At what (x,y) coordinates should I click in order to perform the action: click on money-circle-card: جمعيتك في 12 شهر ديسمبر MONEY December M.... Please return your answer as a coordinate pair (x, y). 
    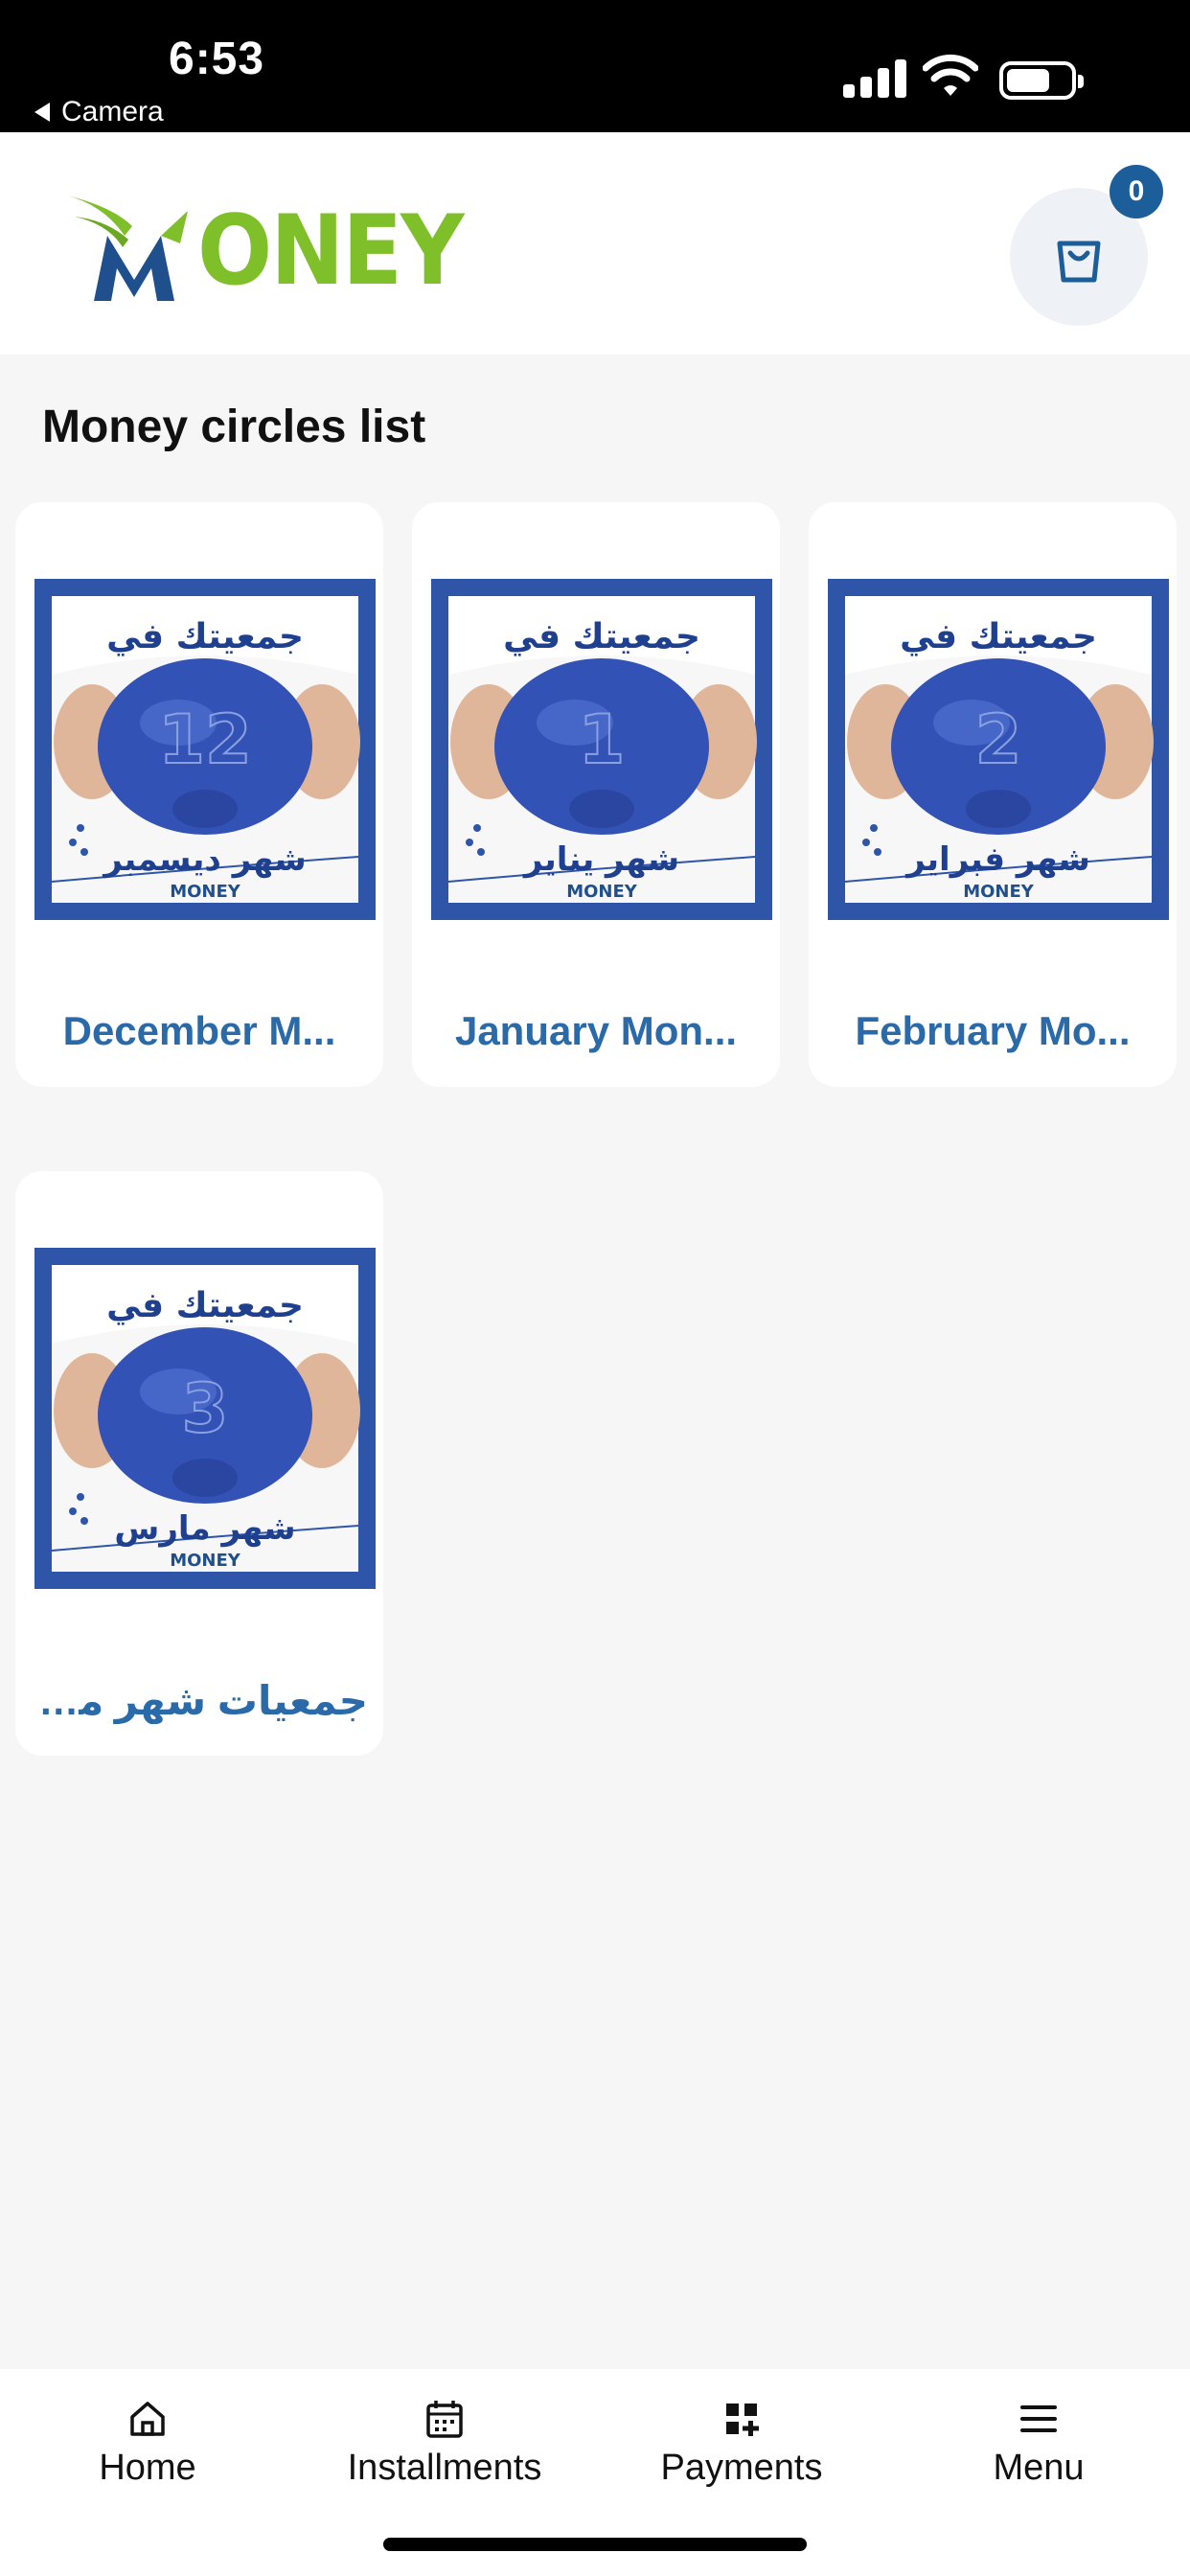
    Looking at the image, I should click on (199, 794).